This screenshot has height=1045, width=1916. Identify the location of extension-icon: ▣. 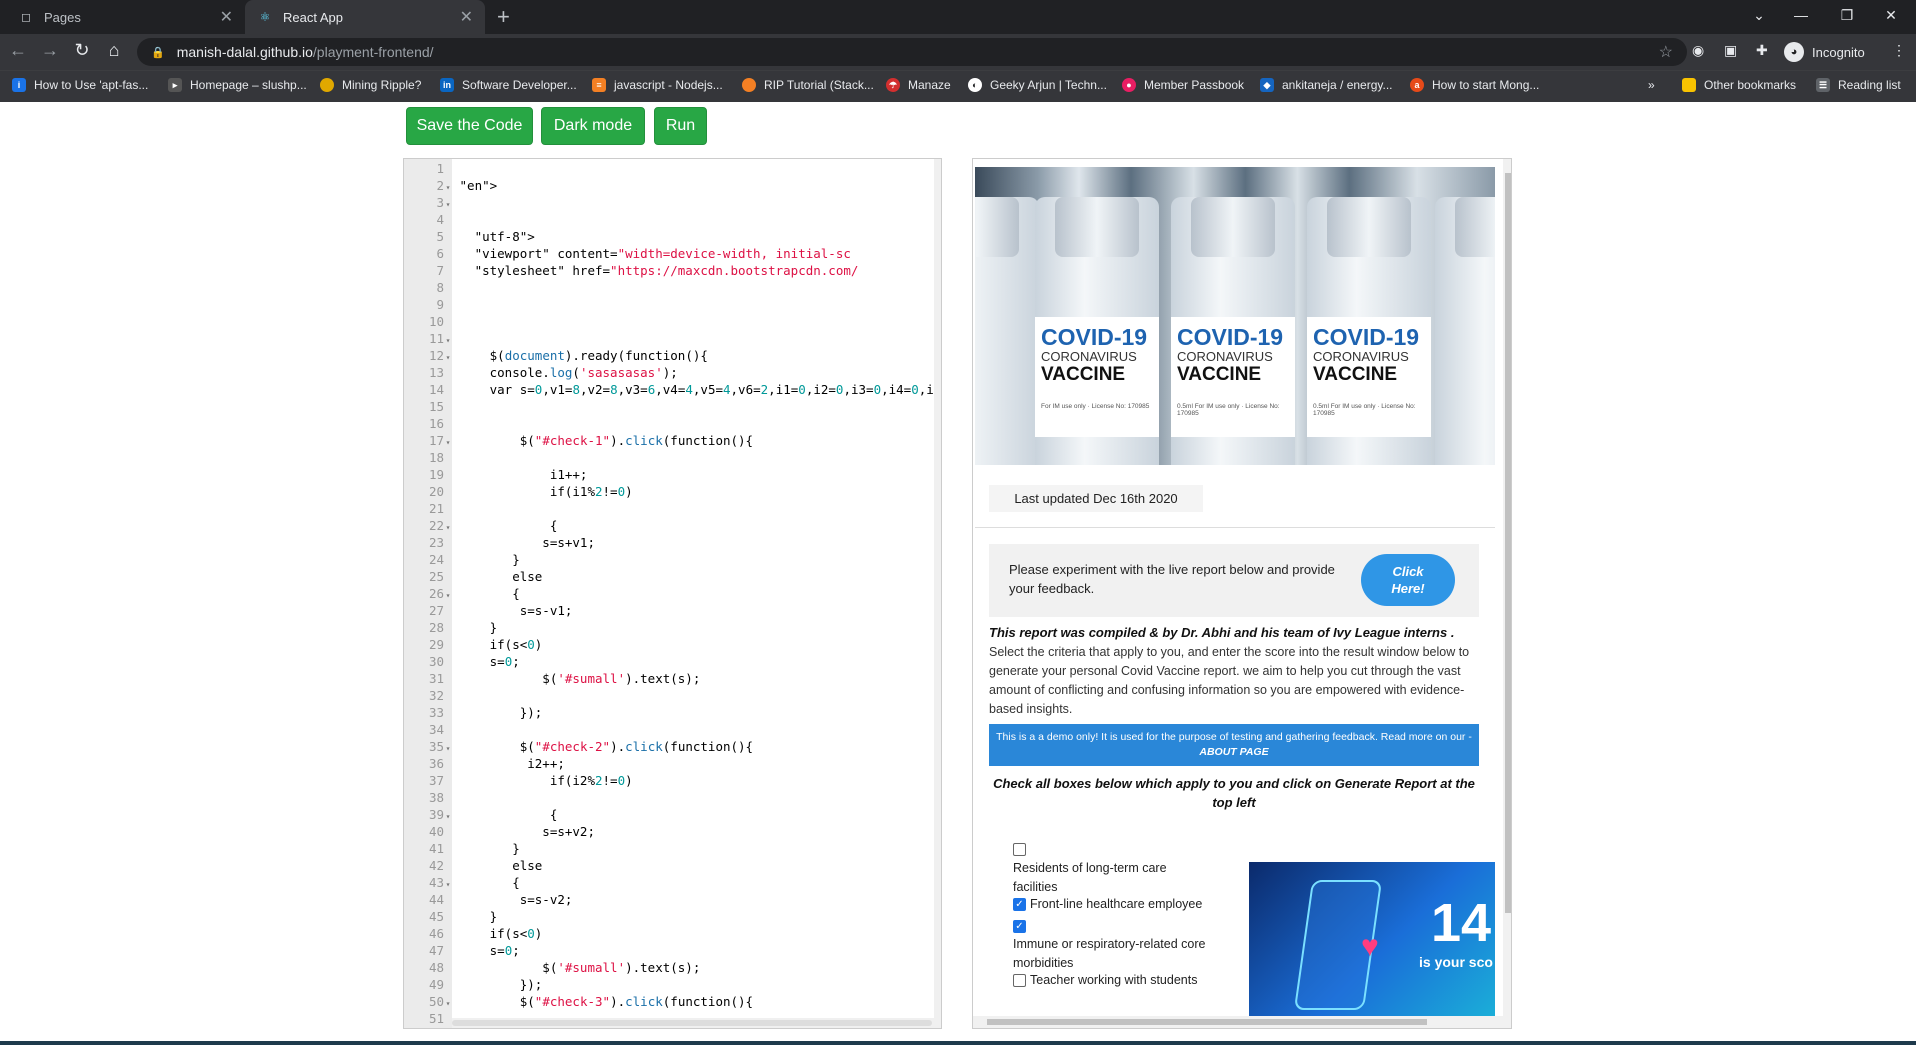
(1730, 50).